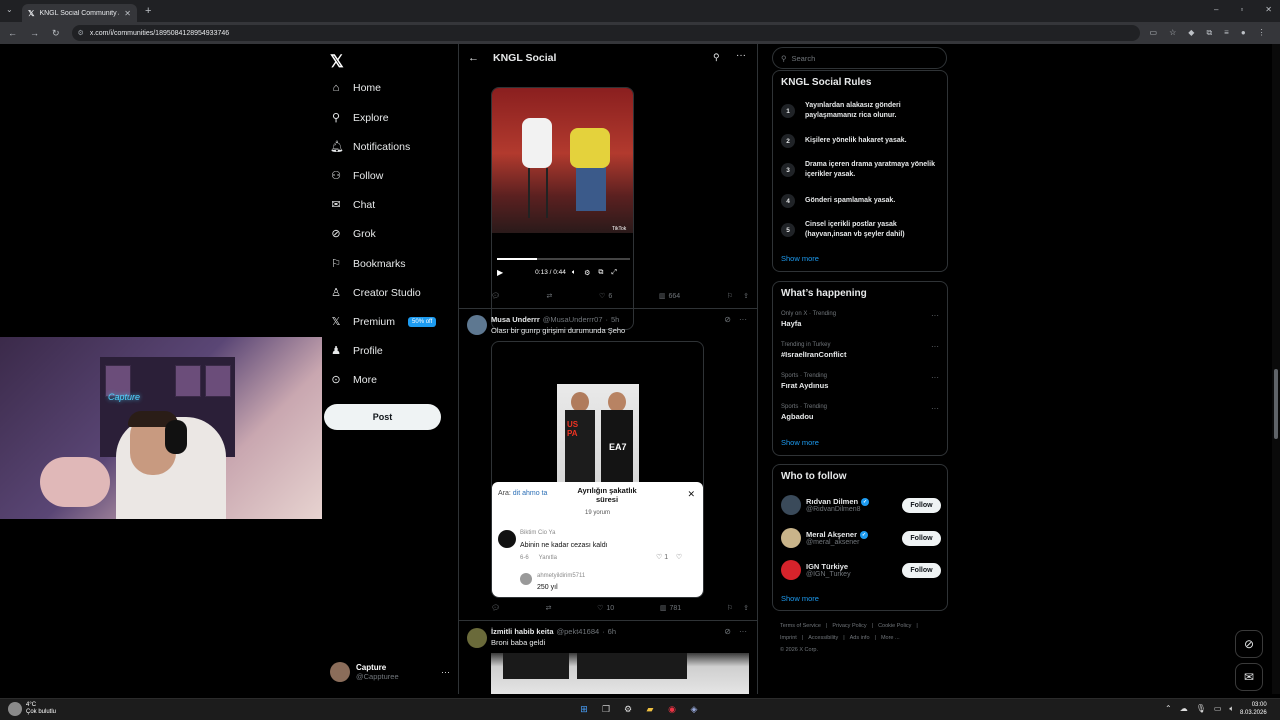 Image resolution: width=1280 pixels, height=720 pixels. What do you see at coordinates (500, 272) in the screenshot?
I see `play-icon: ▶` at bounding box center [500, 272].